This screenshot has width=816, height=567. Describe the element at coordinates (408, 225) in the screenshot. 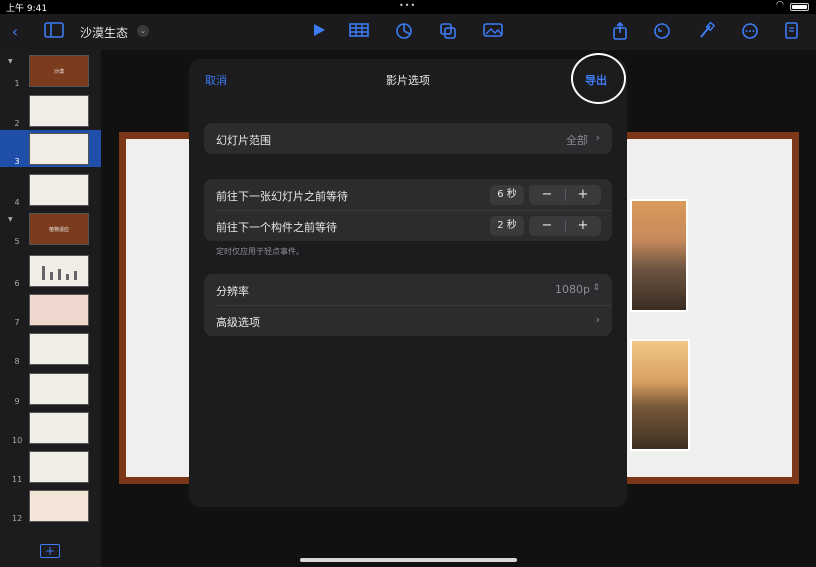

I see `next-build-row: 前往下一个构件之前等待 2 秒 − +` at that location.